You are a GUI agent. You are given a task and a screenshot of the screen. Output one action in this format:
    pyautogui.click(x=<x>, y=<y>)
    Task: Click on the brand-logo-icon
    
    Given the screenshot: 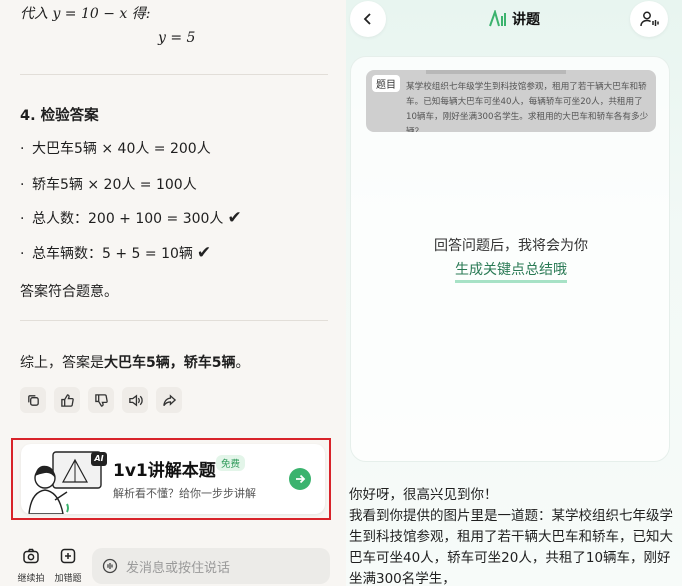 What is the action you would take?
    pyautogui.click(x=497, y=18)
    